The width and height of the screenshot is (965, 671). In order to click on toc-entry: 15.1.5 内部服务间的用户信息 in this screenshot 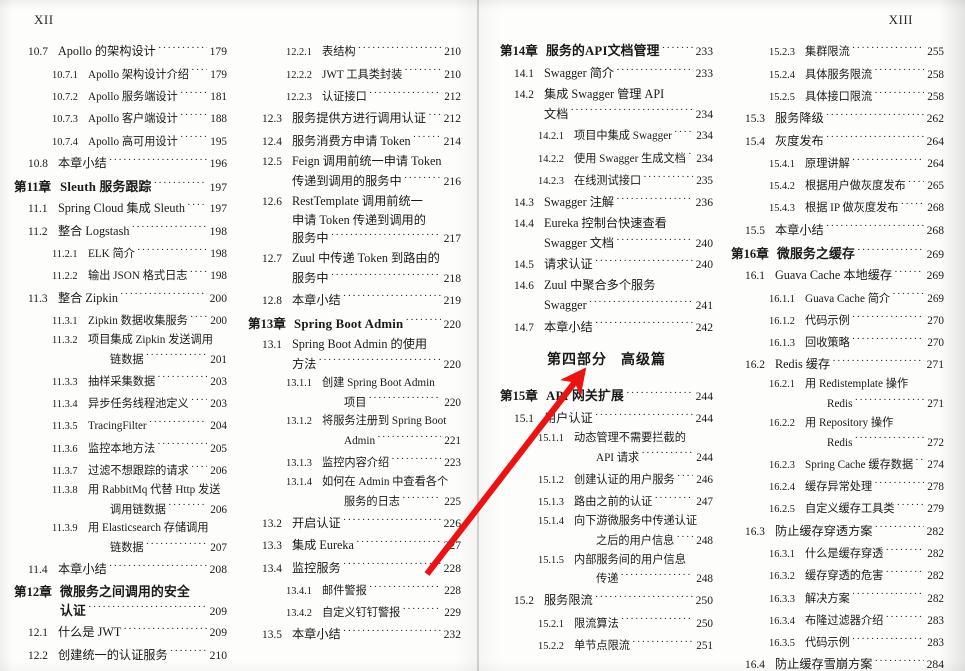, I will do `click(606, 560)`.